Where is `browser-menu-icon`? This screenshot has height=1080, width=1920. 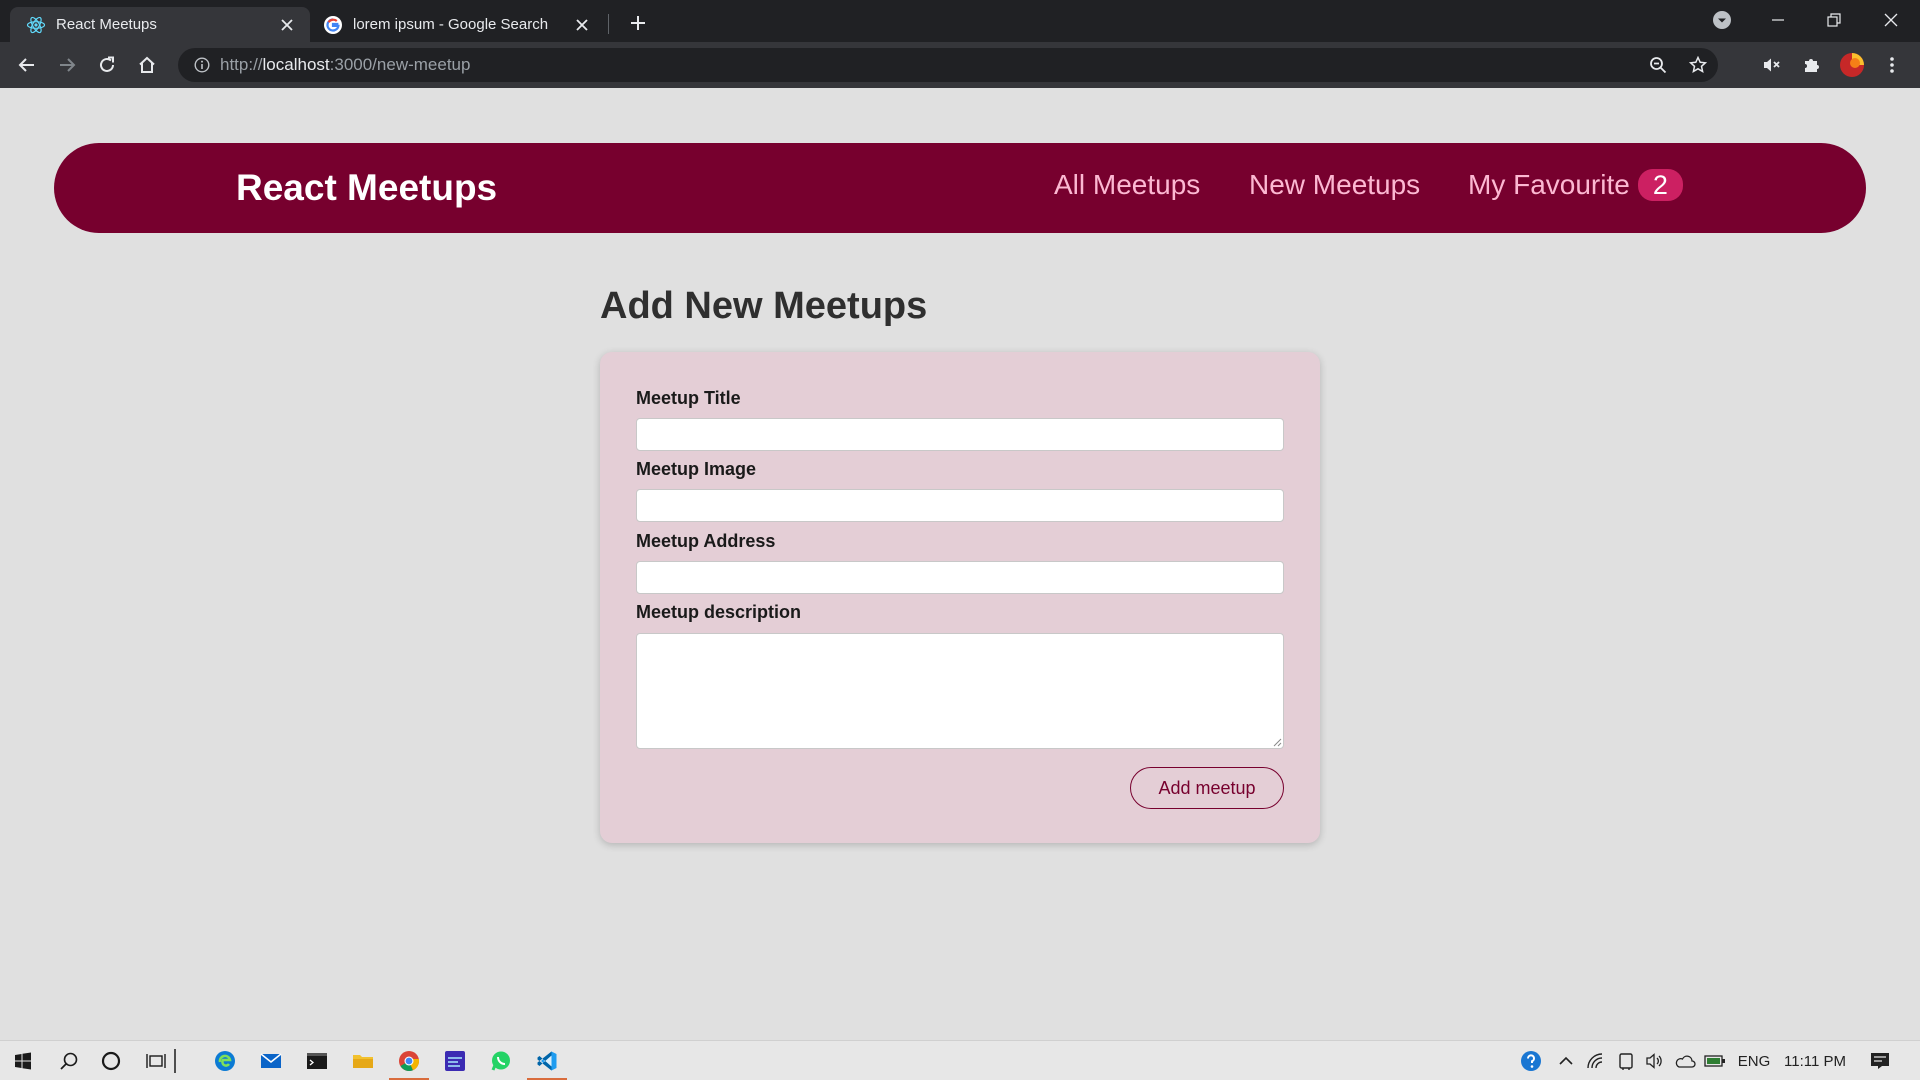 browser-menu-icon is located at coordinates (1892, 65).